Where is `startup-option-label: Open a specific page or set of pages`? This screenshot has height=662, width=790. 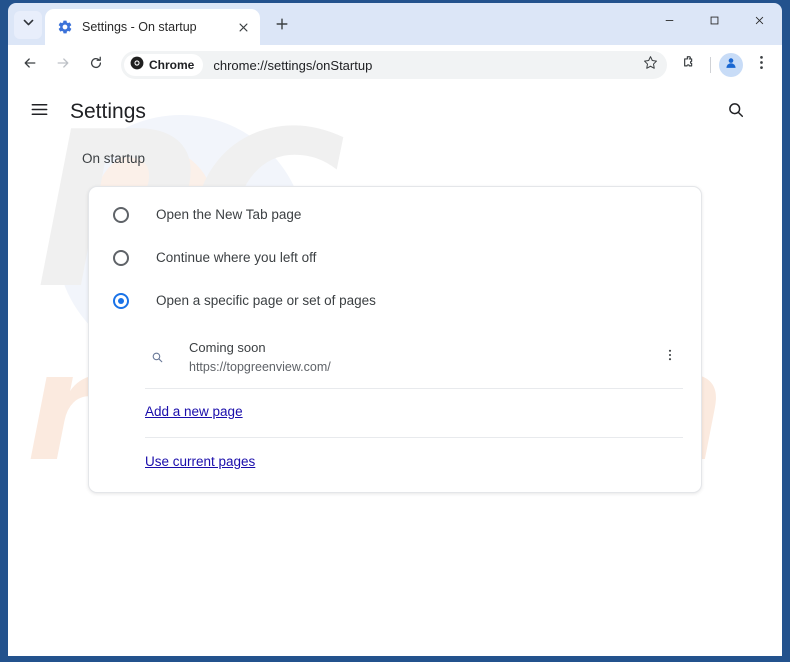
startup-option-label: Open a specific page or set of pages is located at coordinates (266, 300).